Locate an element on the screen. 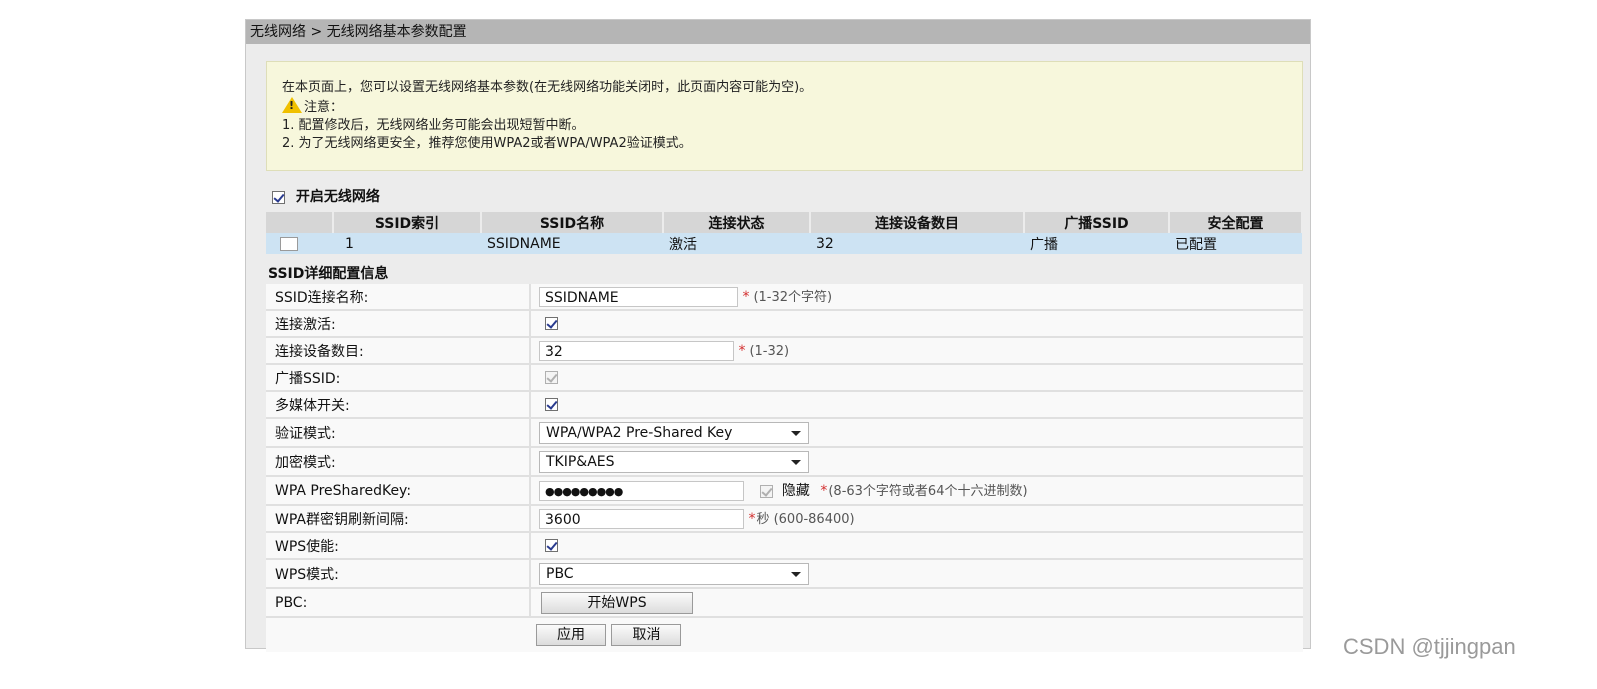 The image size is (1597, 689). psk-input: ●●●●●●●●● is located at coordinates (641, 491).